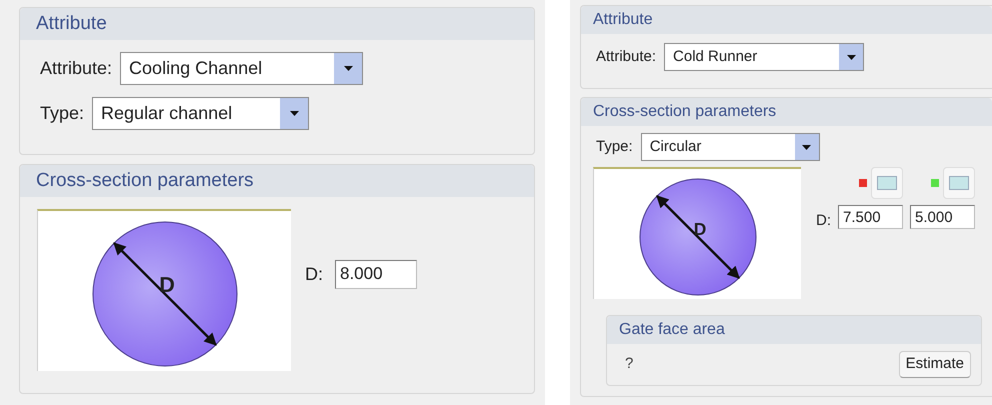 This screenshot has height=405, width=992. What do you see at coordinates (870, 217) in the screenshot?
I see `input-field: 7.500` at bounding box center [870, 217].